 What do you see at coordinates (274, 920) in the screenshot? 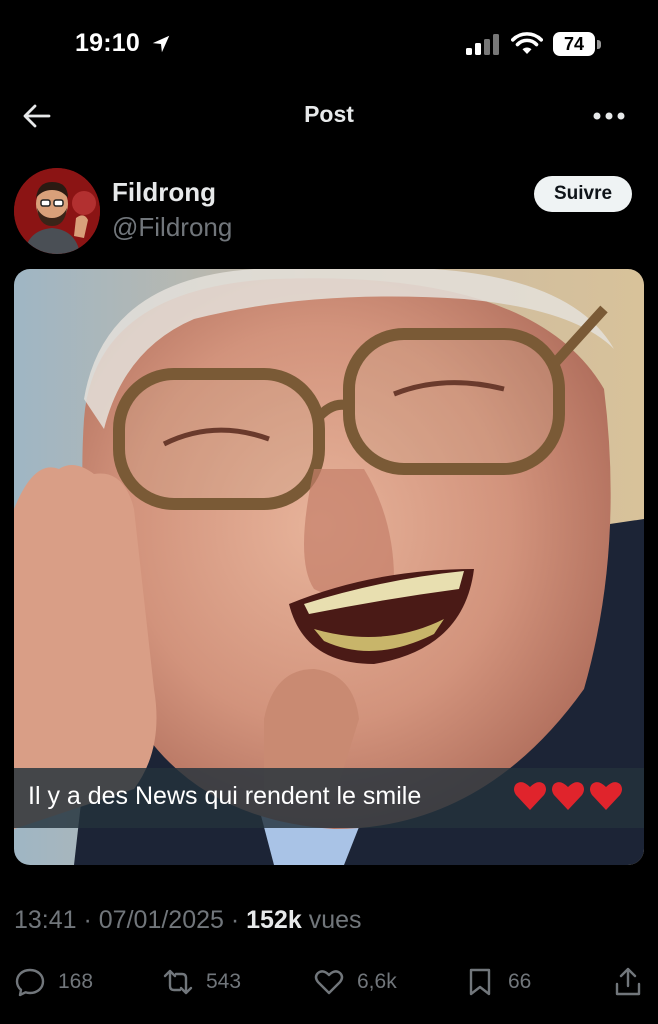
I see `views-count: 152k` at bounding box center [274, 920].